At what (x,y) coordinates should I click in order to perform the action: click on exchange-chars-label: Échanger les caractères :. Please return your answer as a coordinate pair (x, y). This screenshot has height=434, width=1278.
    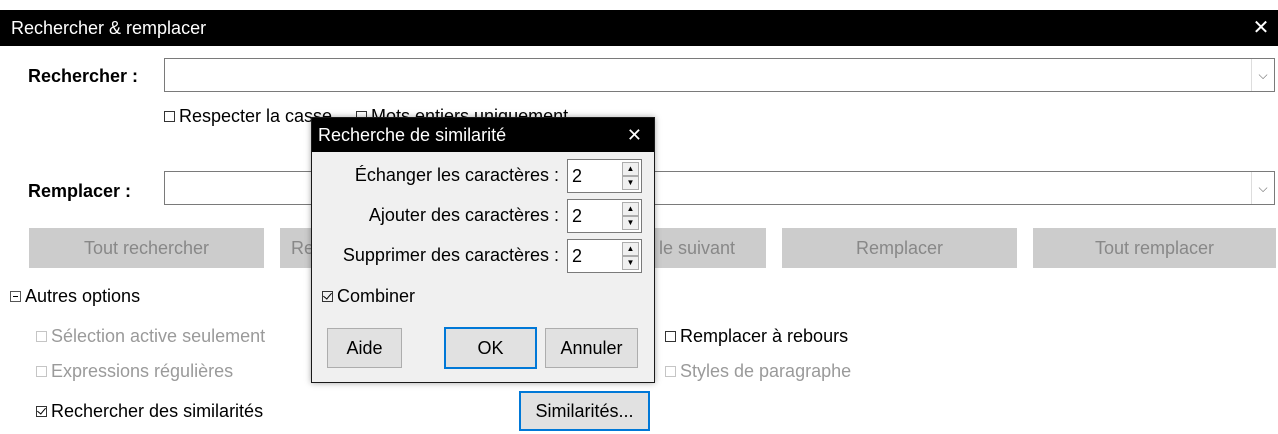
    Looking at the image, I should click on (456, 175).